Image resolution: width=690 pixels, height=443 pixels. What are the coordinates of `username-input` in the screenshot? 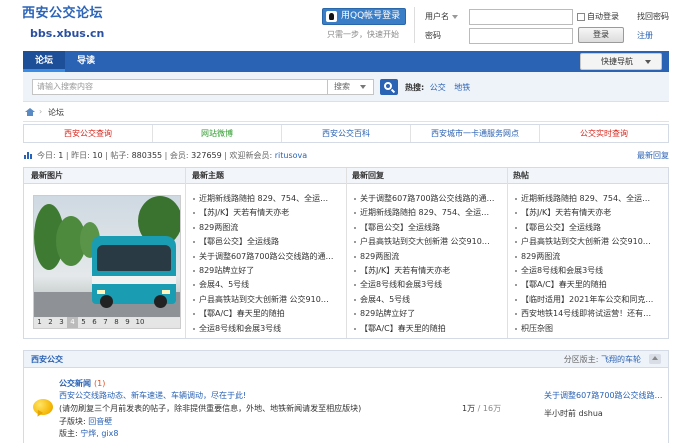 It's located at (521, 17).